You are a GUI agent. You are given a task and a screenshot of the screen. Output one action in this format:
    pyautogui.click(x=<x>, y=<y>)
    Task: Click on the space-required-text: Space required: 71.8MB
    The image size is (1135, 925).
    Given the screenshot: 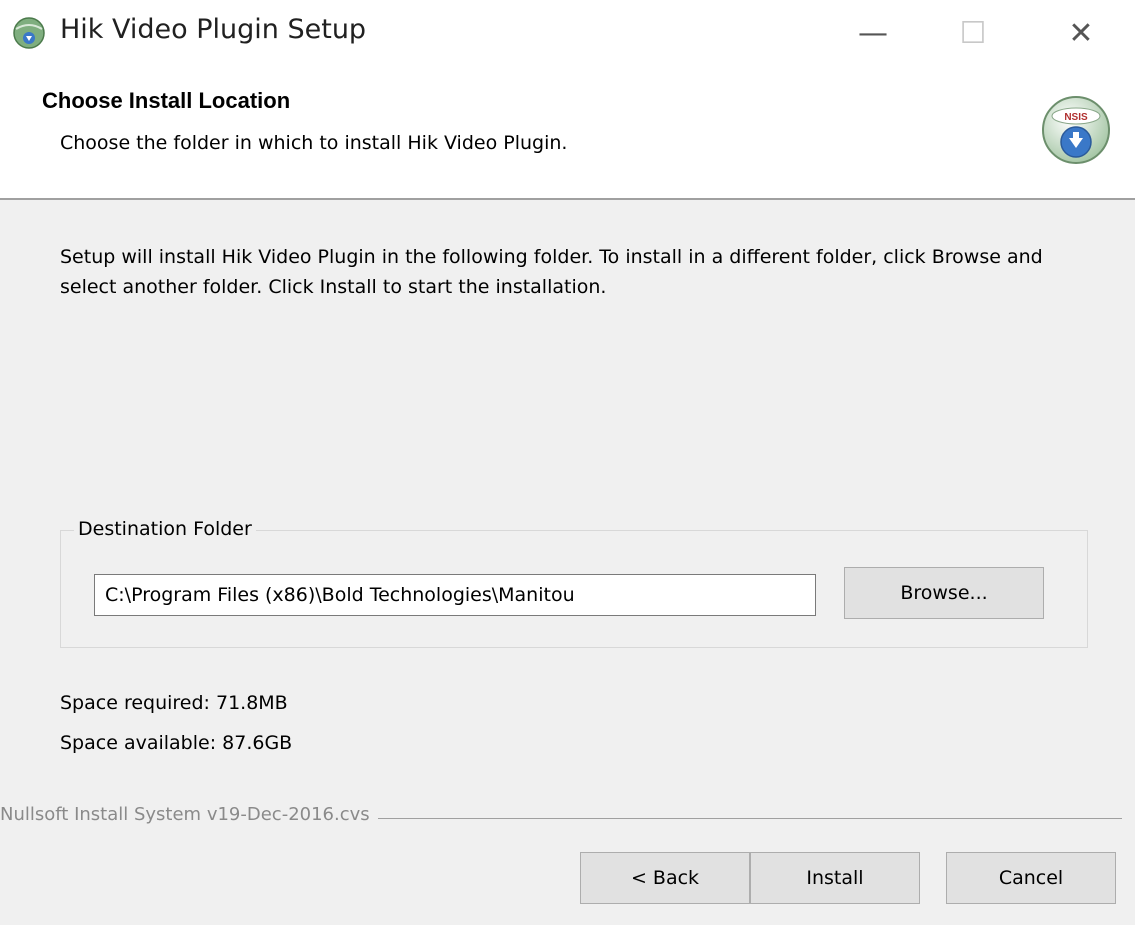 What is the action you would take?
    pyautogui.click(x=174, y=703)
    